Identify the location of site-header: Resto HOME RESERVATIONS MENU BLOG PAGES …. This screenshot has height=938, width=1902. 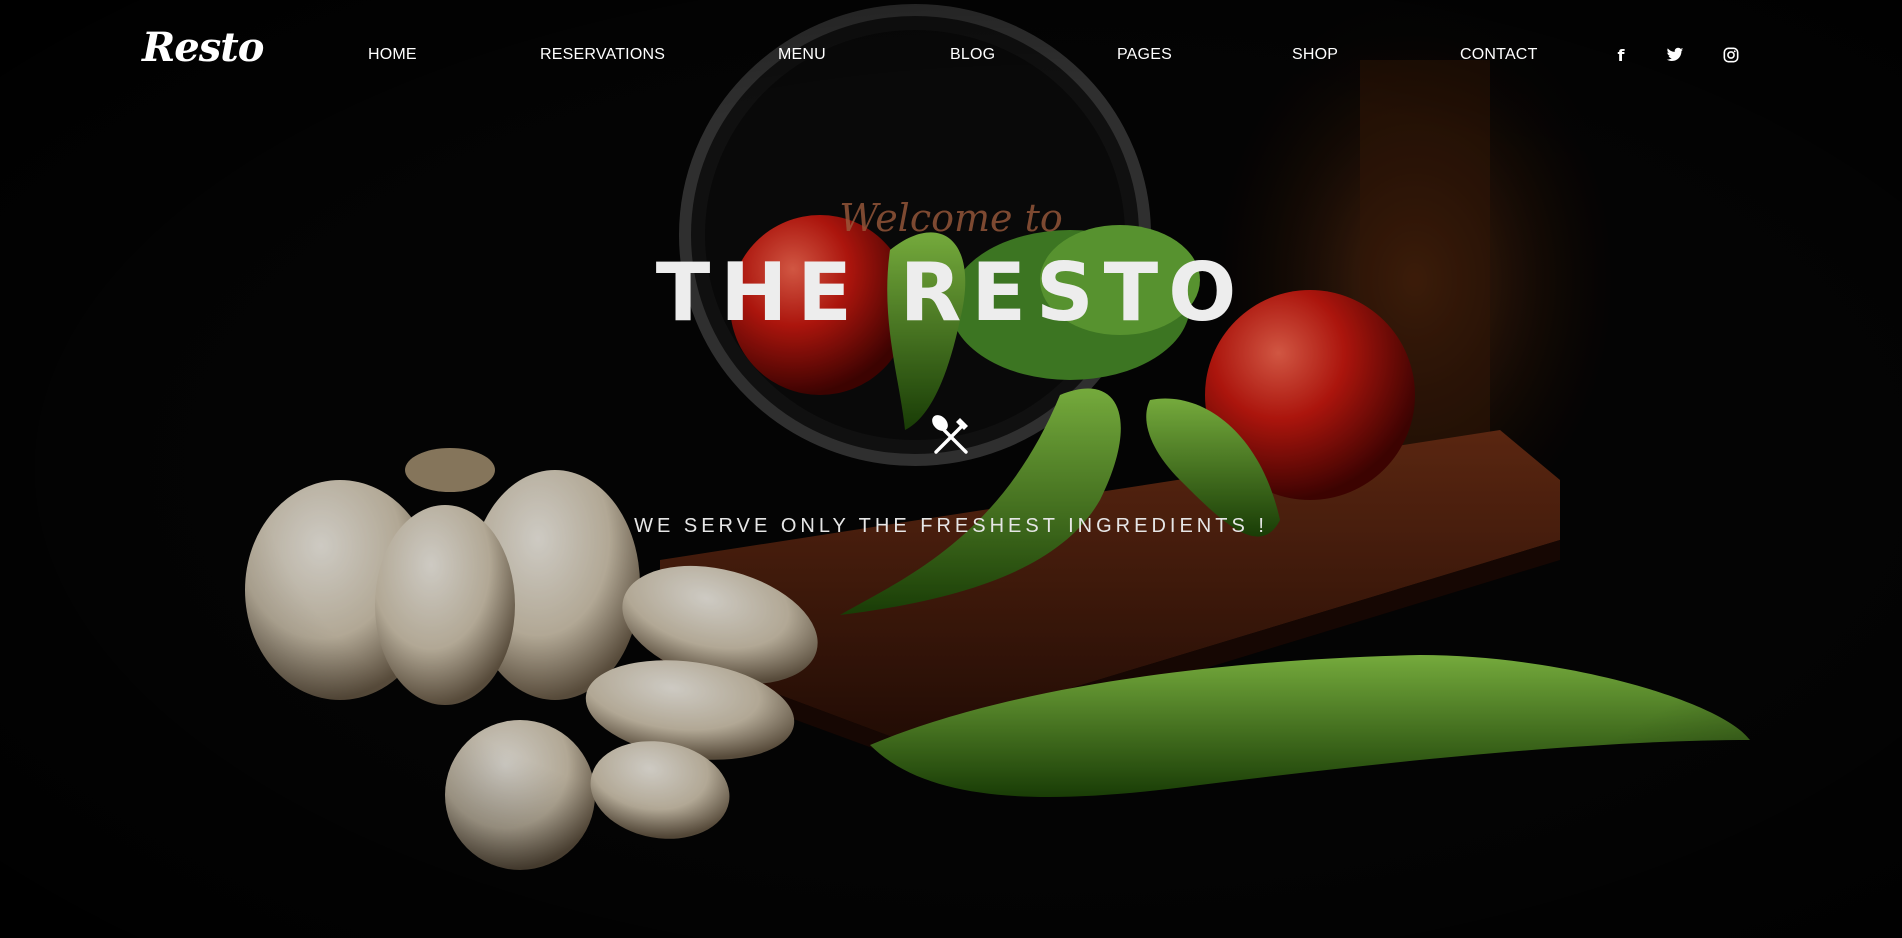
(951, 55).